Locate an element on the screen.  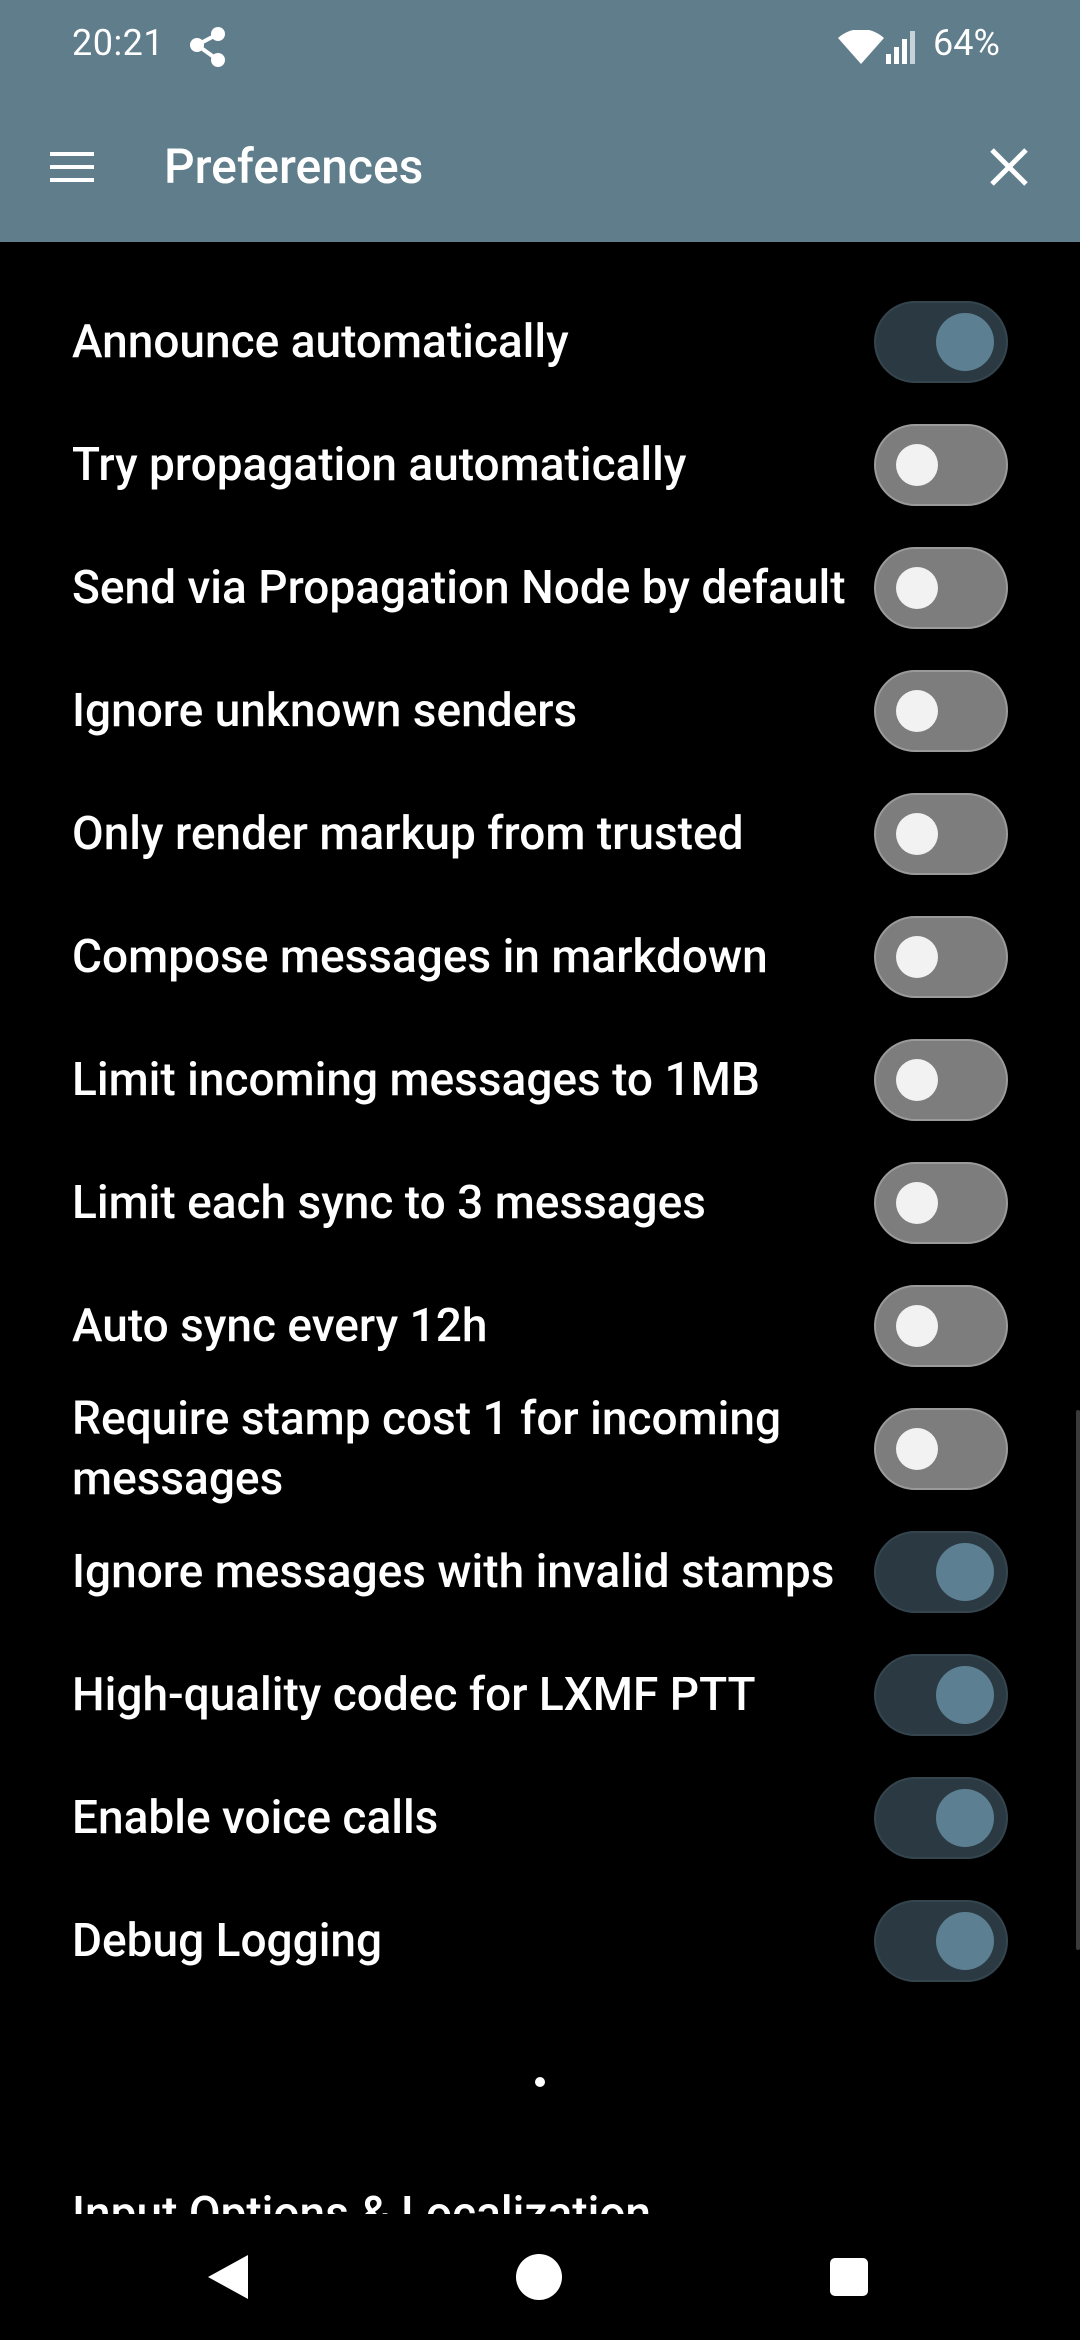
setting-label: Ignore messages with invalid stamps is located at coordinates (453, 1571).